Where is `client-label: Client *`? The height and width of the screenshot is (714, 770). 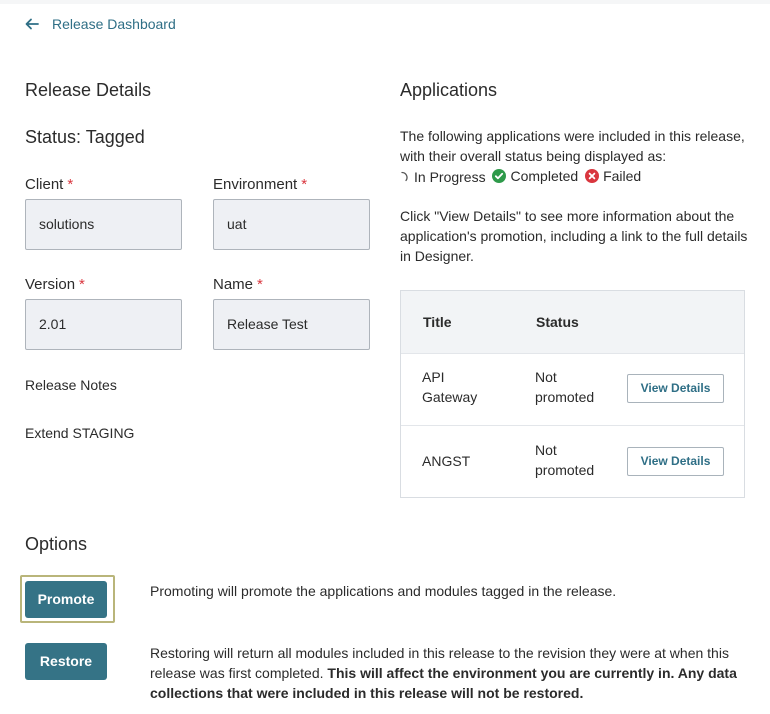 client-label: Client * is located at coordinates (49, 184).